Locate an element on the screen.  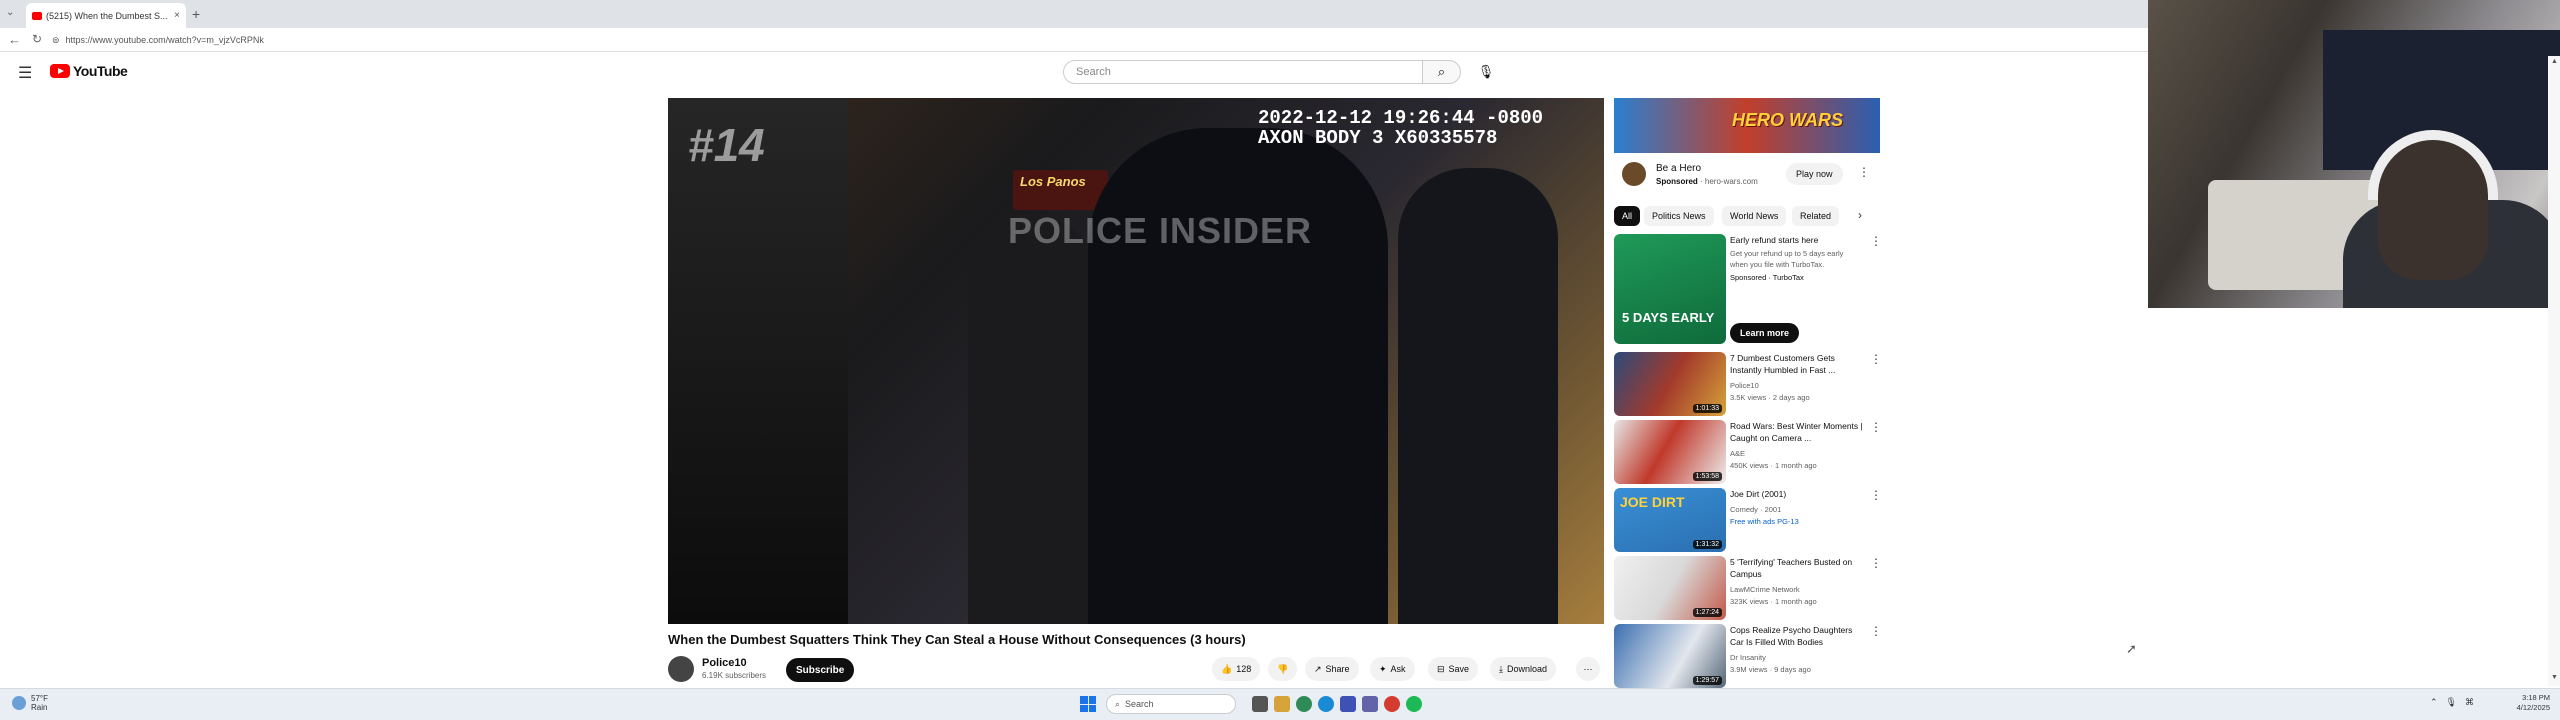
video-thumbnail: JOE DIRT 1:31:32 is located at coordinates (1670, 520).